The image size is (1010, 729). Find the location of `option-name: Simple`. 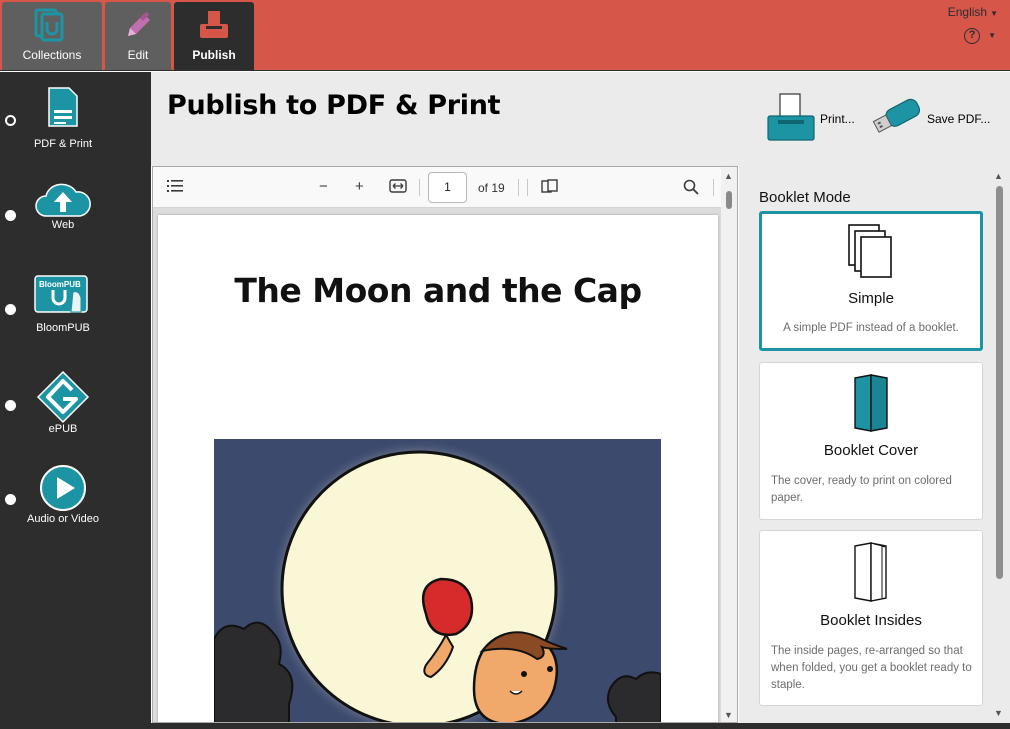

option-name: Simple is located at coordinates (871, 298).